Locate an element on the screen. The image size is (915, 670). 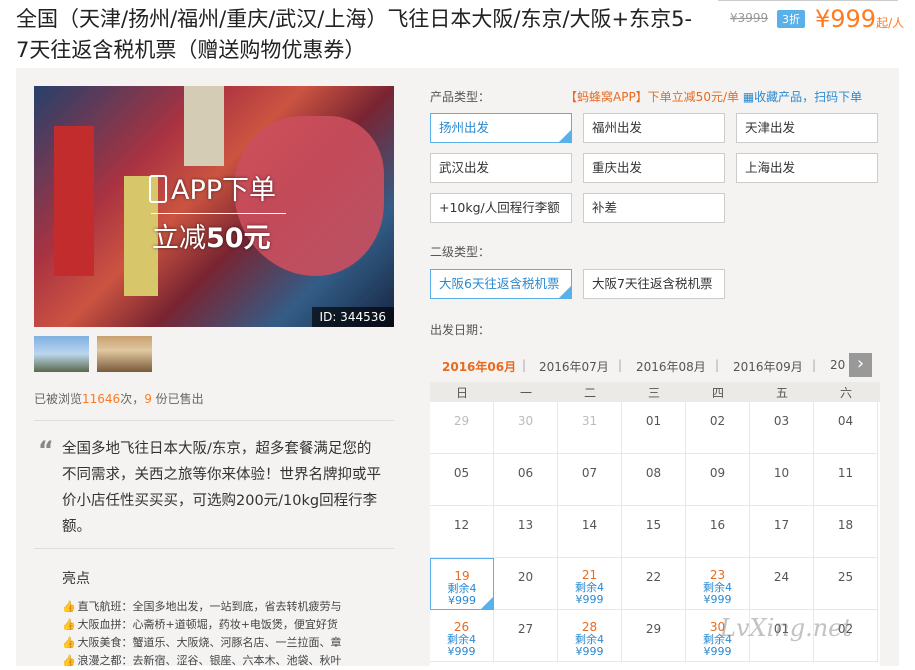
day-number: 13 is located at coordinates (525, 525).